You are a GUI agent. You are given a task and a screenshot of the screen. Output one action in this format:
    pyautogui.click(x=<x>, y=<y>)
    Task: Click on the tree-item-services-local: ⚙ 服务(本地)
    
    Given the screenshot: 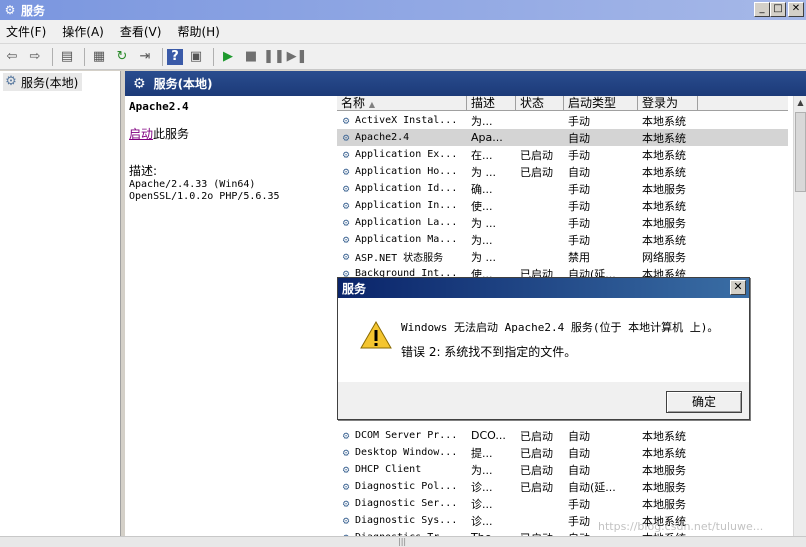 What is the action you would take?
    pyautogui.click(x=43, y=82)
    